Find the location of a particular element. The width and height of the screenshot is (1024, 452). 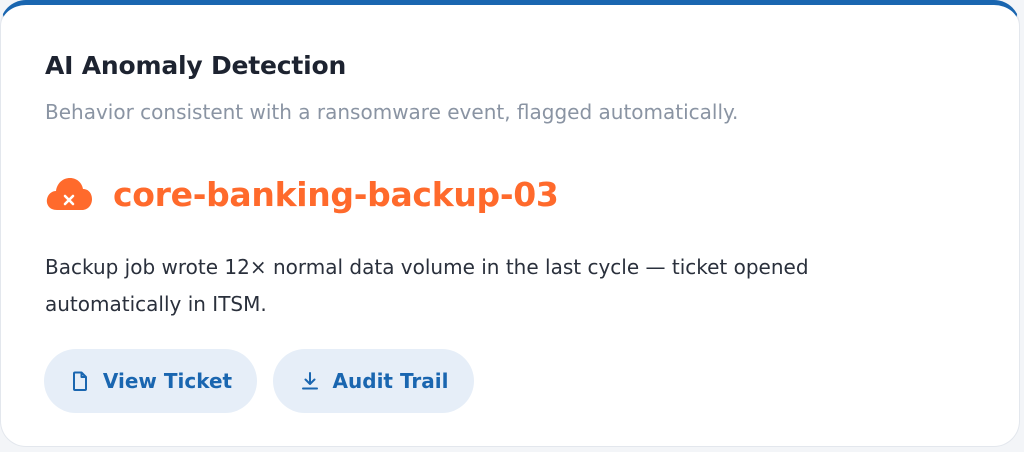

file-icon is located at coordinates (79, 381).